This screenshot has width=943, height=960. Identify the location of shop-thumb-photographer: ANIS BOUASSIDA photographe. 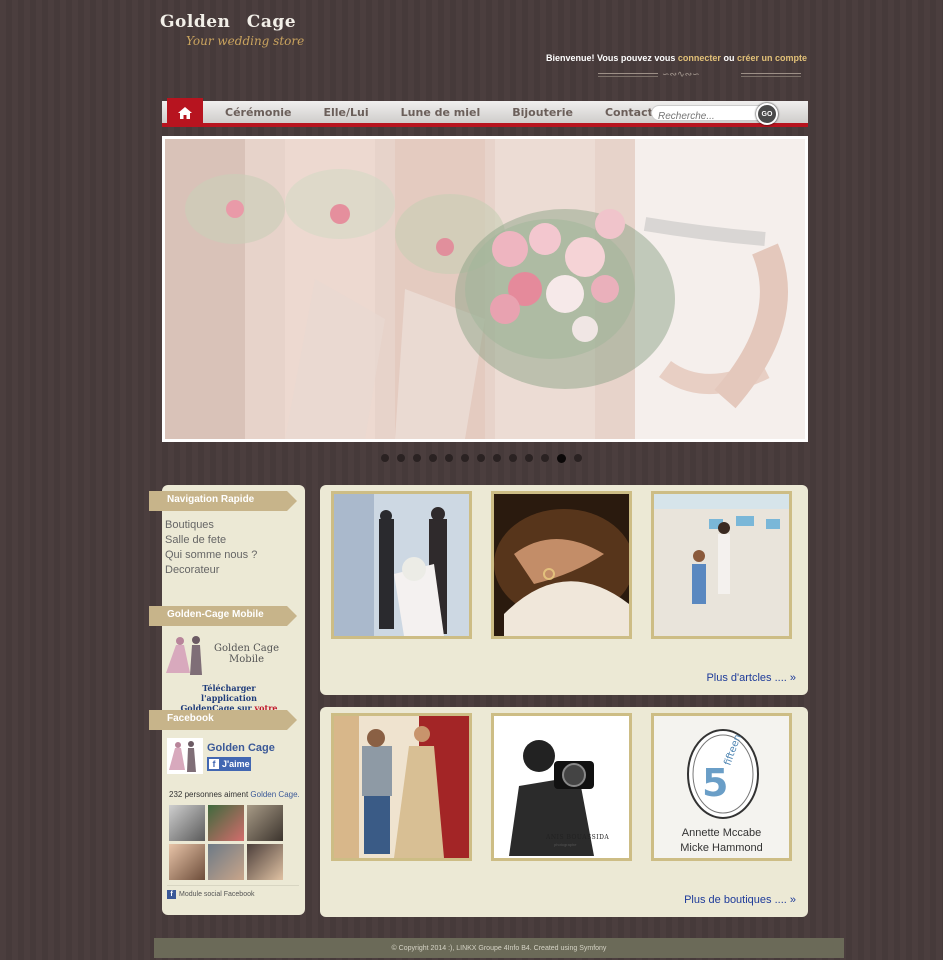
(561, 787).